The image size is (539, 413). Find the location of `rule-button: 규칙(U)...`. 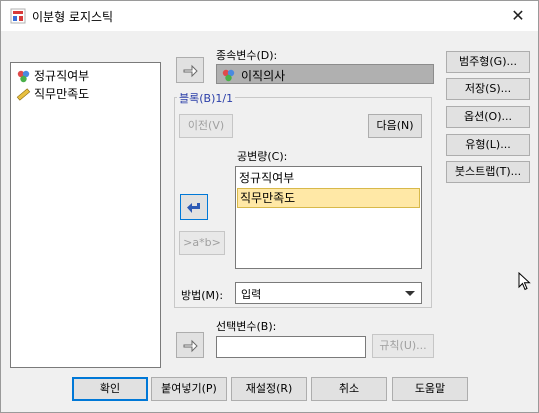

rule-button: 규칙(U)... is located at coordinates (403, 346).